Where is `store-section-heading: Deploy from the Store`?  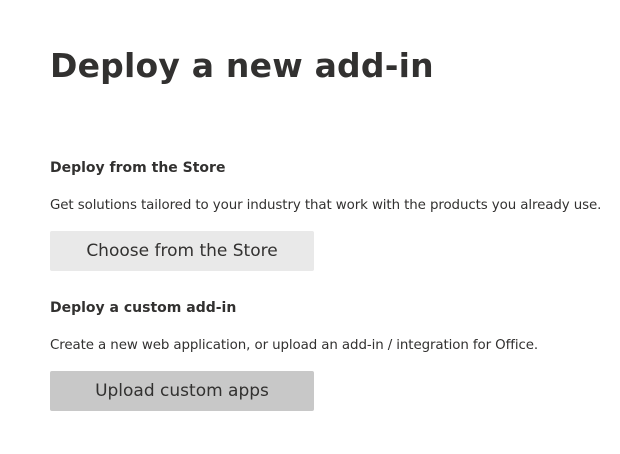 store-section-heading: Deploy from the Store is located at coordinates (138, 168).